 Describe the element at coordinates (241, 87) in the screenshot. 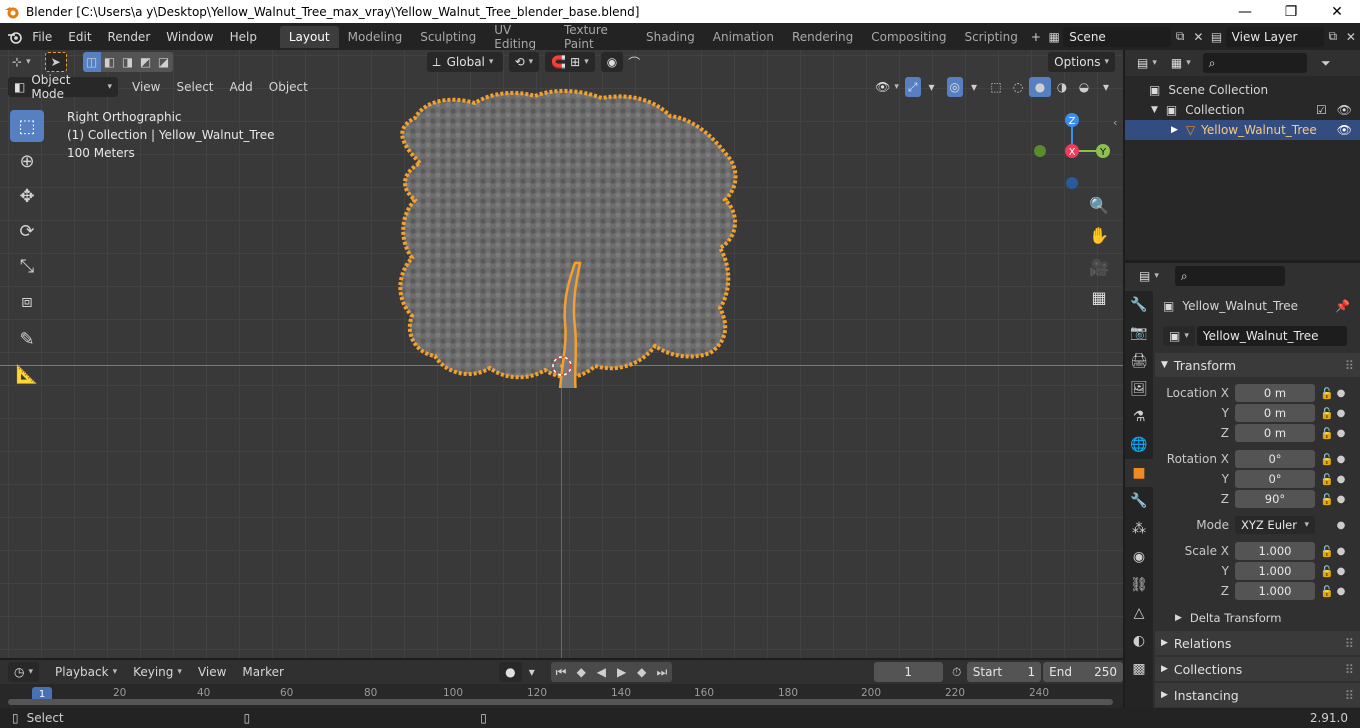

I see `viewport-menu-add: Add` at that location.